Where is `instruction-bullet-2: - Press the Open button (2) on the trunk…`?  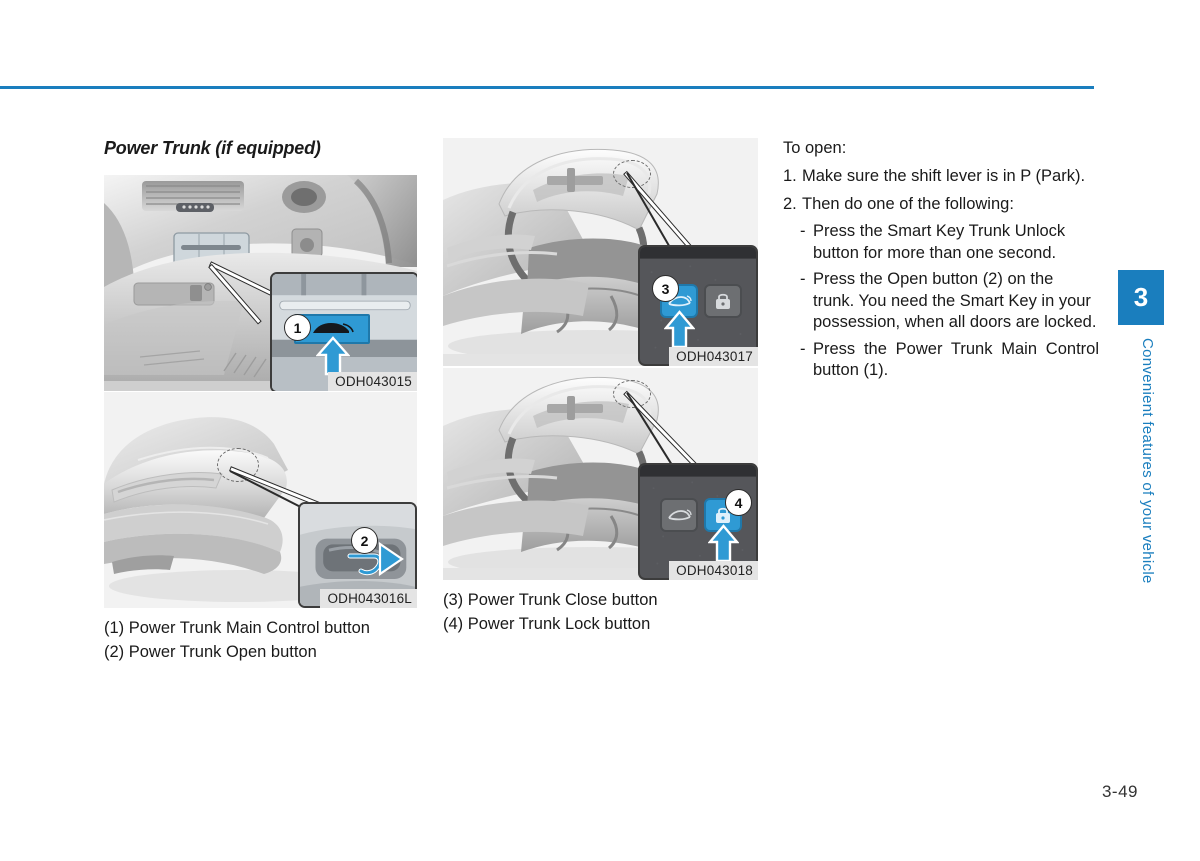
instruction-bullet-2: - Press the Open button (2) on the trunk… is located at coordinates (949, 301).